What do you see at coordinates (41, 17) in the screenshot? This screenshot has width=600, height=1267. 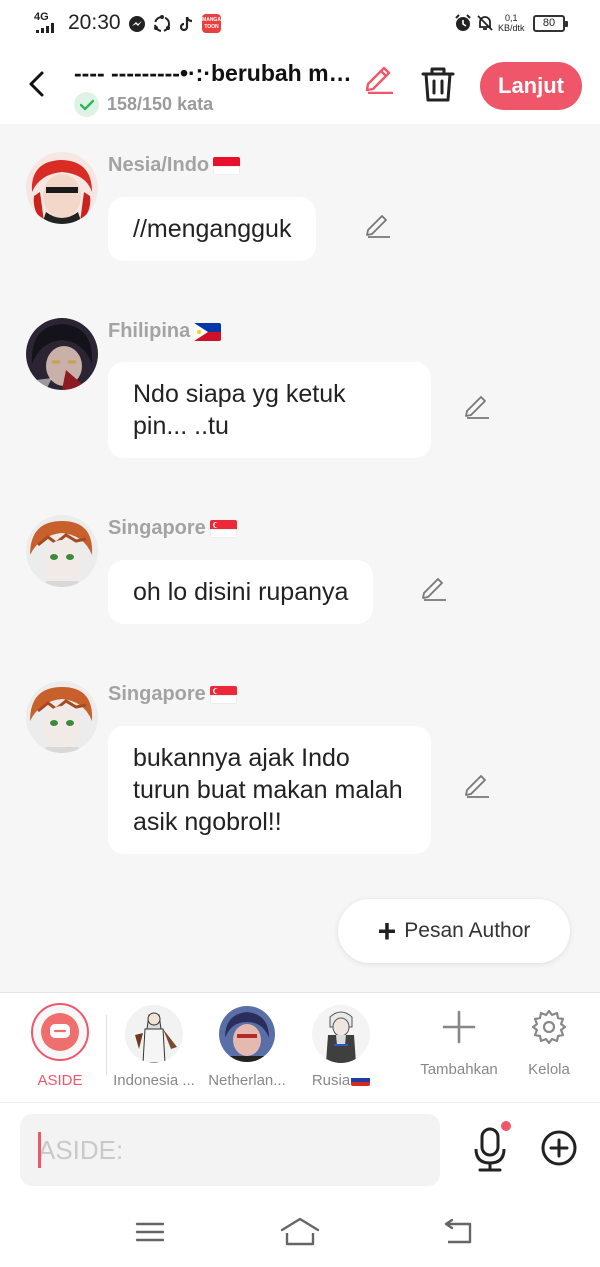 I see `network-type: 4G` at bounding box center [41, 17].